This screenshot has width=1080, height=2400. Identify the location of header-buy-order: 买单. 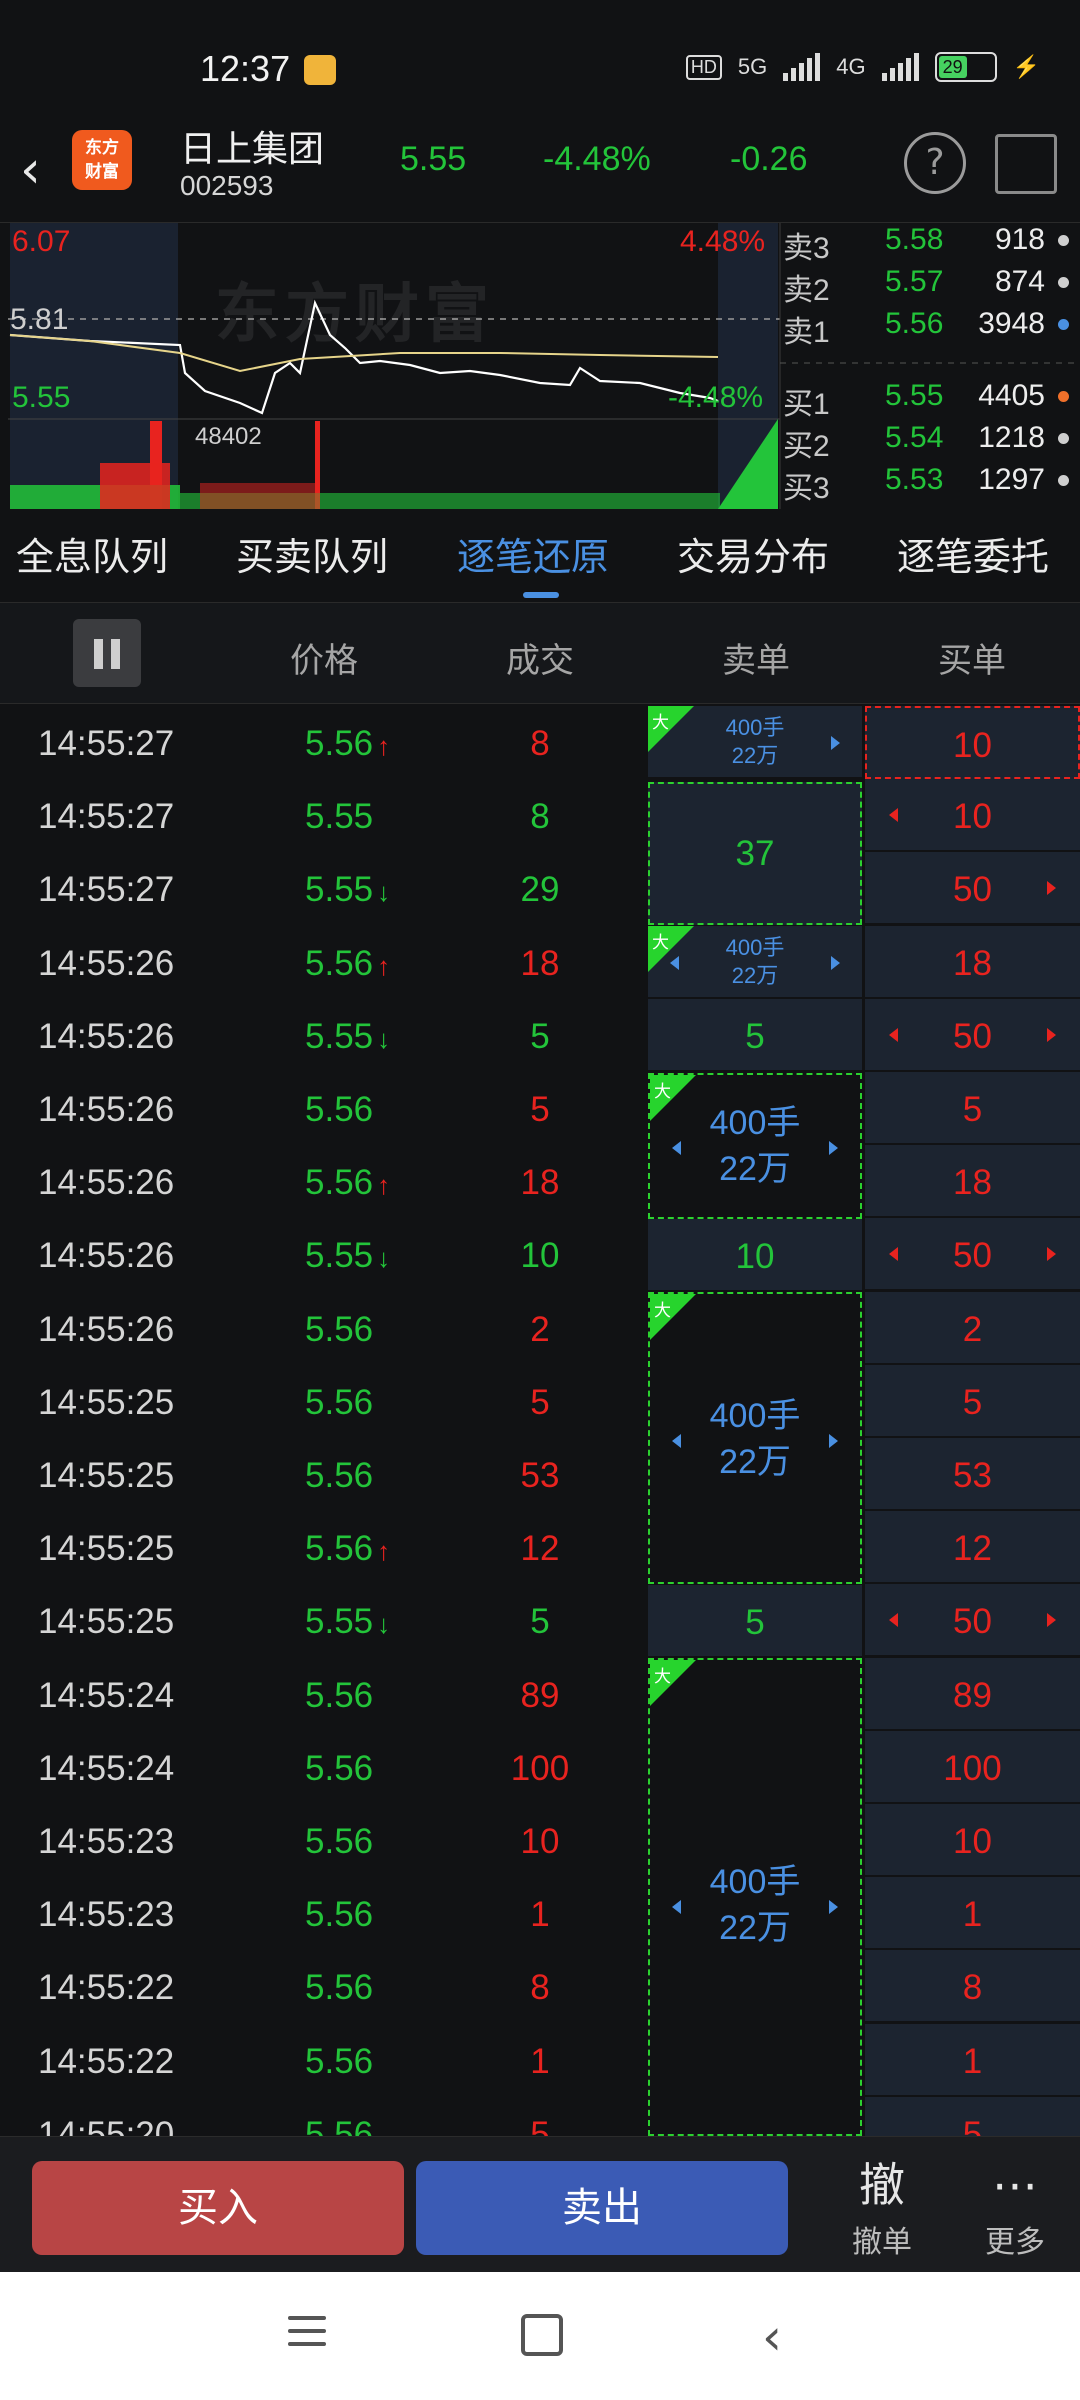
(972, 661).